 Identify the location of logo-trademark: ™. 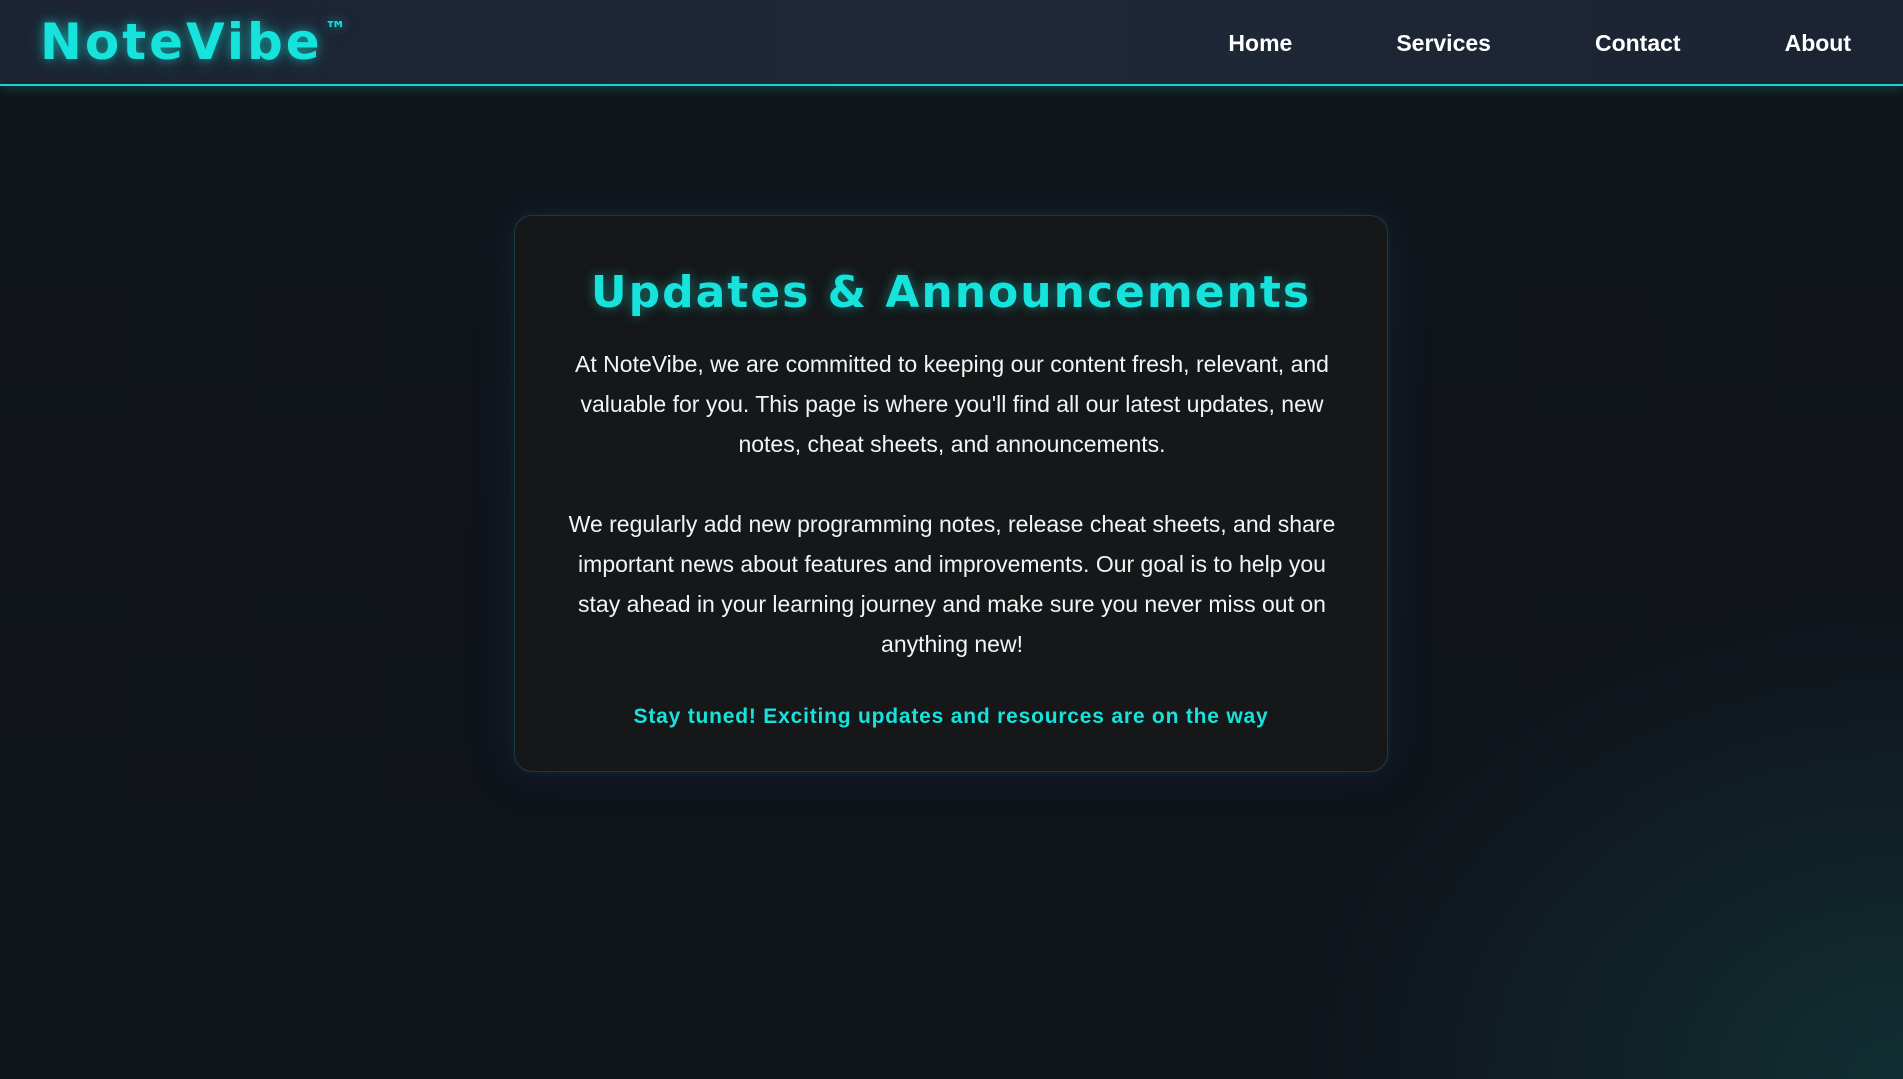
(335, 30).